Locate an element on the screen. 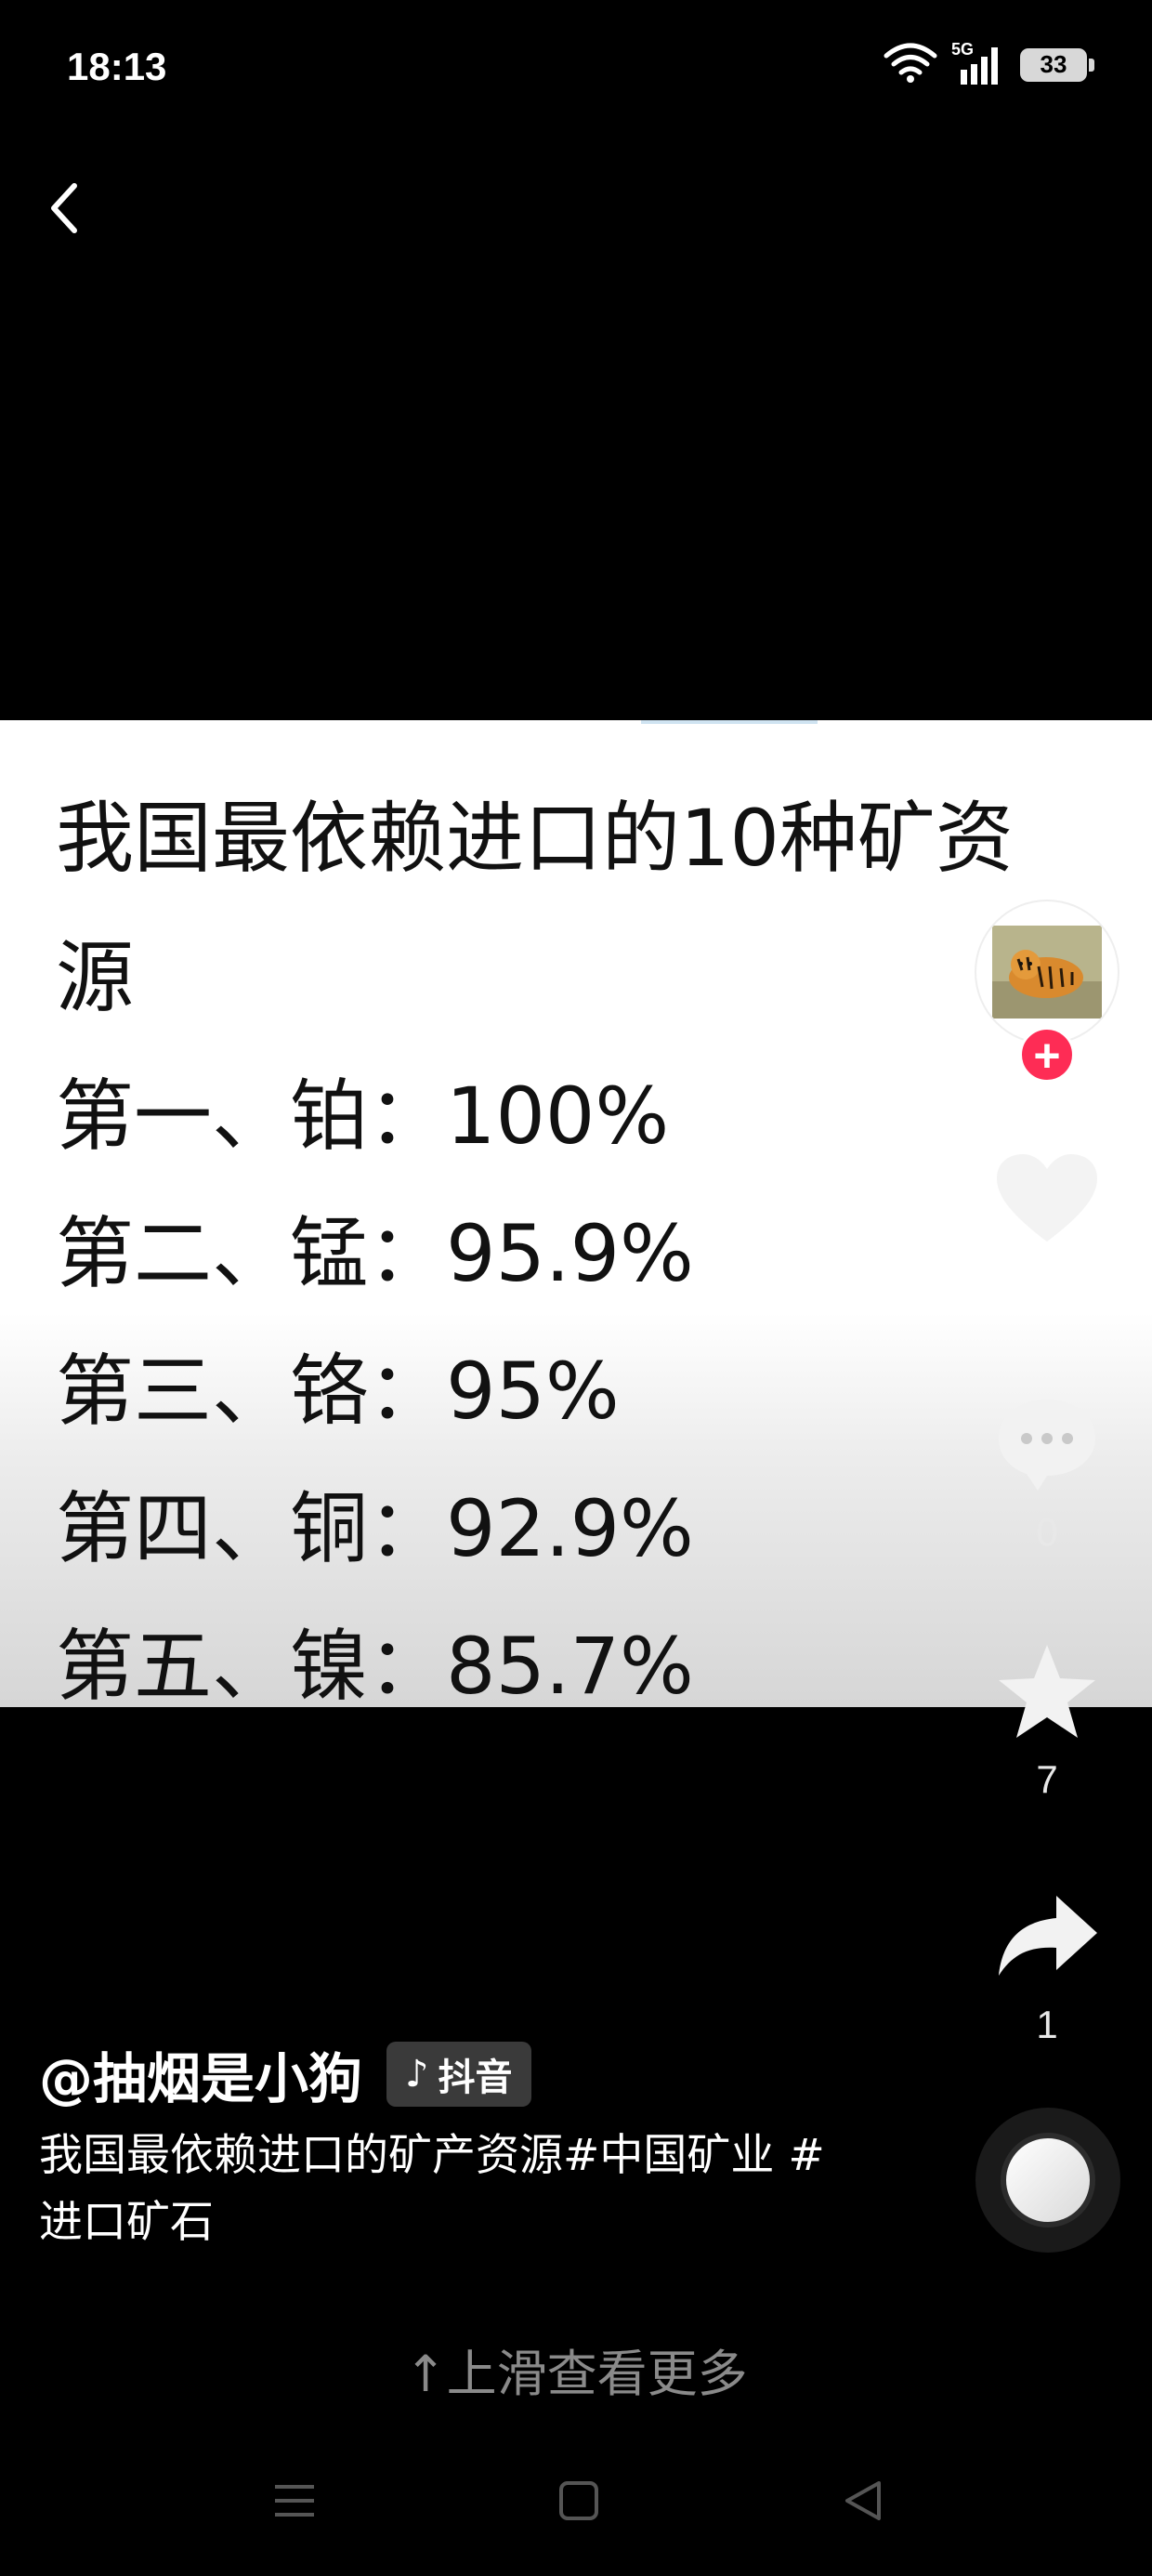 The height and width of the screenshot is (2576, 1152). status-icons: 5G 33 is located at coordinates (988, 64).